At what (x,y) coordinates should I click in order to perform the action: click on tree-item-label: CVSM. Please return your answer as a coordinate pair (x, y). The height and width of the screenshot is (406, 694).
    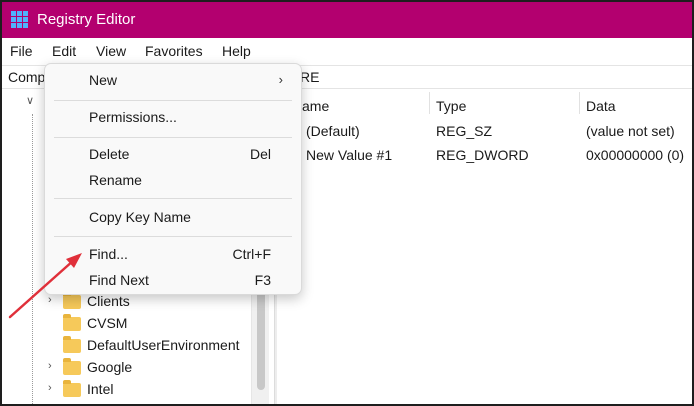
    Looking at the image, I should click on (107, 323).